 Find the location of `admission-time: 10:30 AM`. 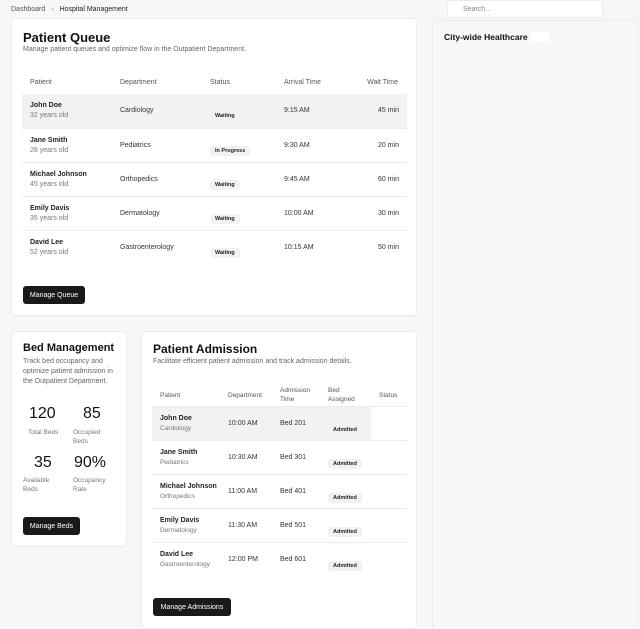

admission-time: 10:30 AM is located at coordinates (243, 457).